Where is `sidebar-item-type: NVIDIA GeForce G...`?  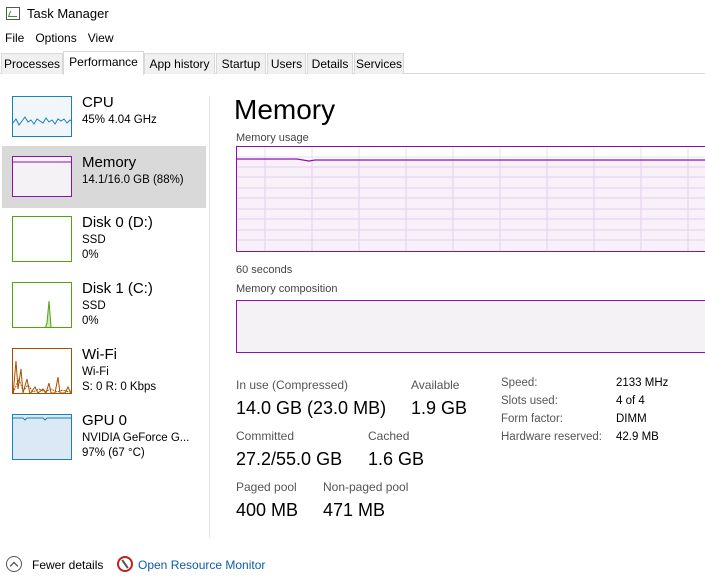
sidebar-item-type: NVIDIA GeForce G... is located at coordinates (136, 438).